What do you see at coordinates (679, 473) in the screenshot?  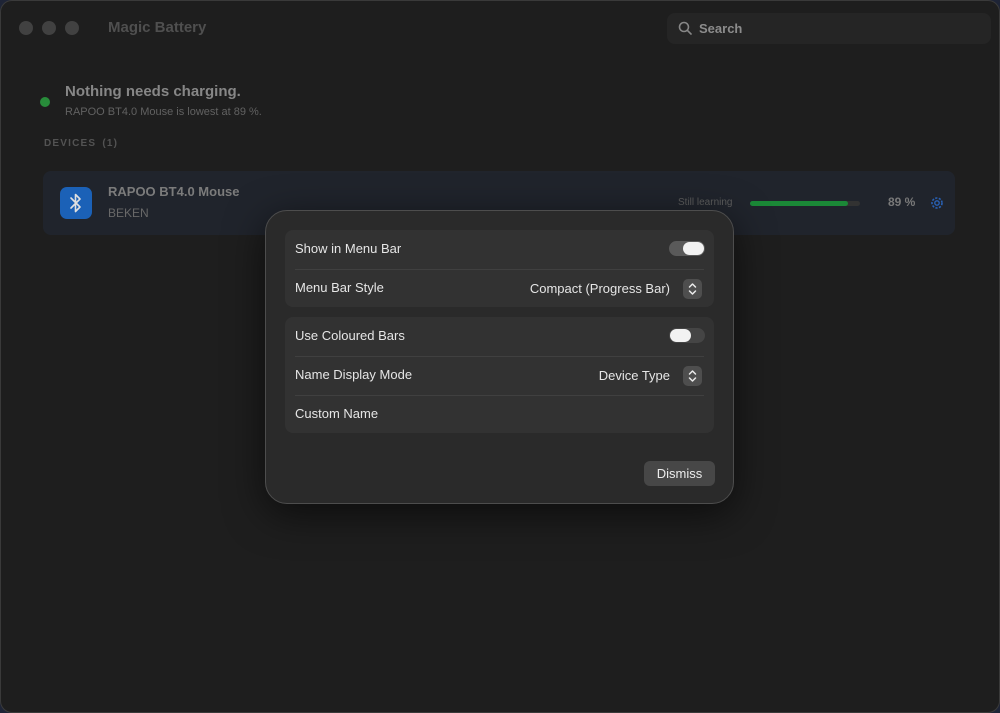 I see `dismiss-button: Dismiss` at bounding box center [679, 473].